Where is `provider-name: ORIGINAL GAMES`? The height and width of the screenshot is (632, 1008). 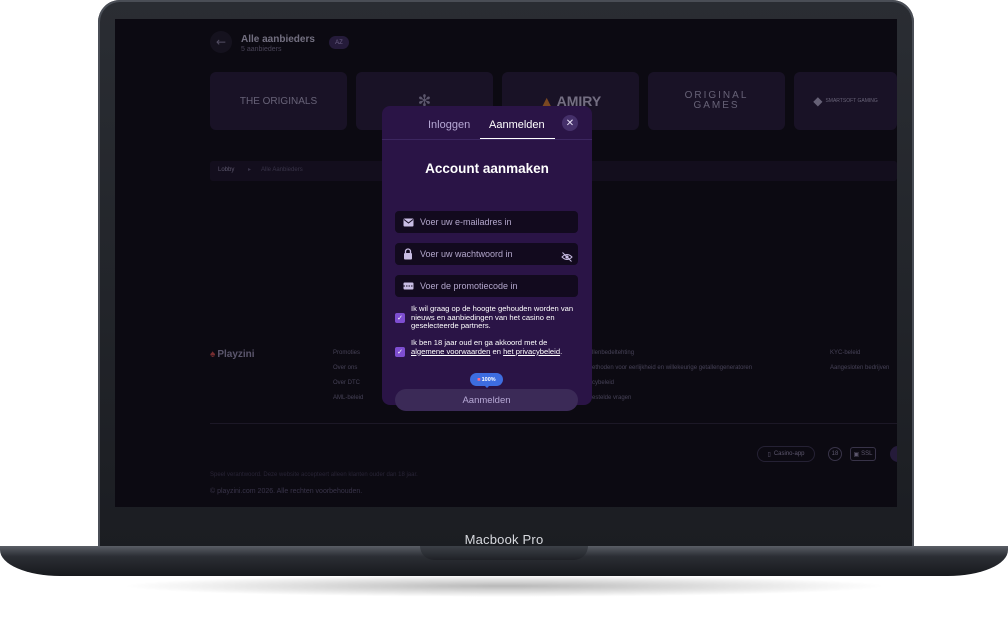
provider-name: ORIGINAL GAMES is located at coordinates (716, 100).